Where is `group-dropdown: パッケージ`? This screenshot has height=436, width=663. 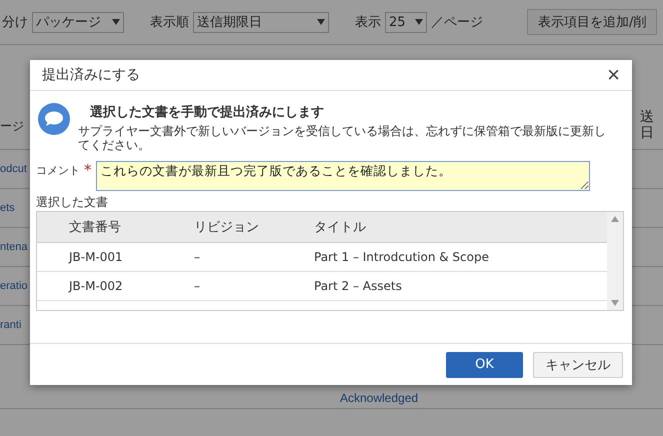 group-dropdown: パッケージ is located at coordinates (78, 22).